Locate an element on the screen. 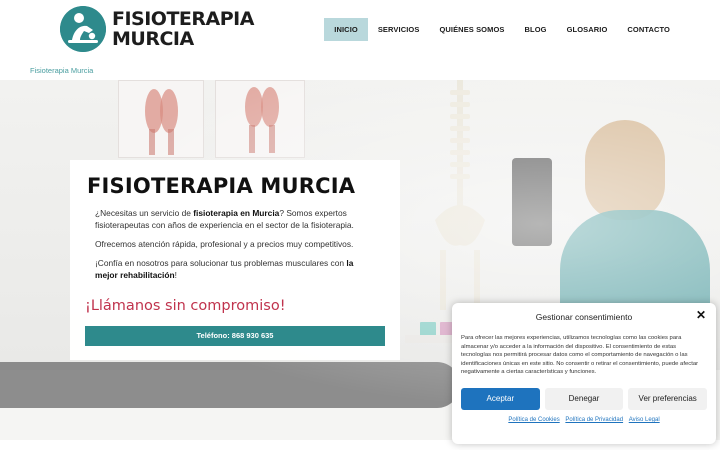 The image size is (720, 450). logo-line-2: MURCIA is located at coordinates (153, 39).